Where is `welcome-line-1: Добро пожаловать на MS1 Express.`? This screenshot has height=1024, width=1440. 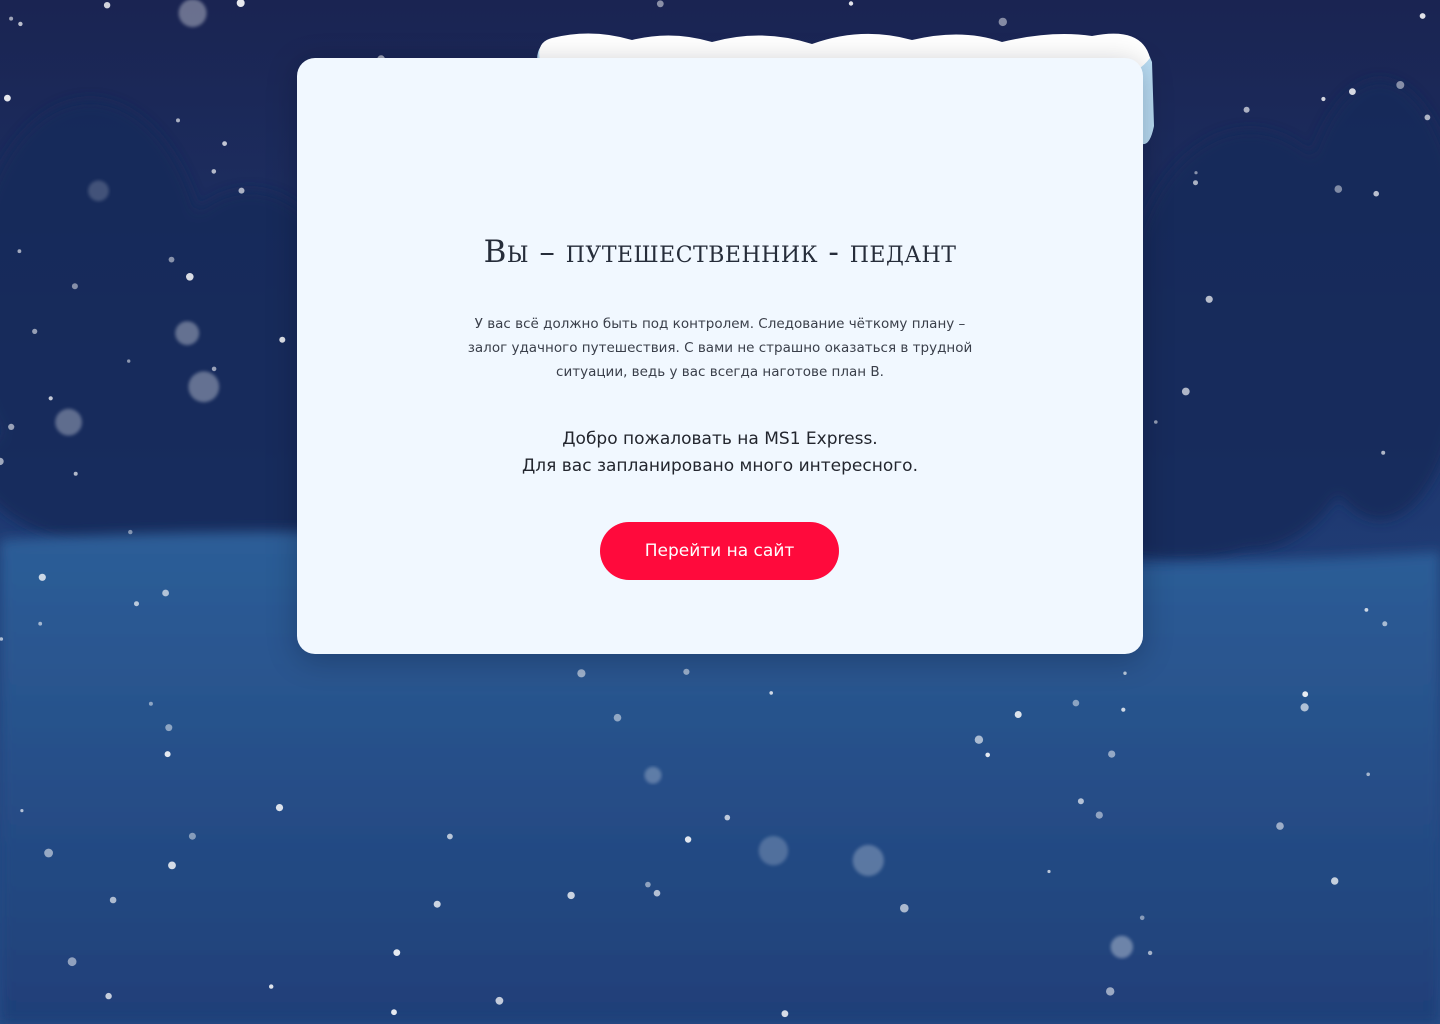 welcome-line-1: Добро пожаловать на MS1 Express. is located at coordinates (720, 439).